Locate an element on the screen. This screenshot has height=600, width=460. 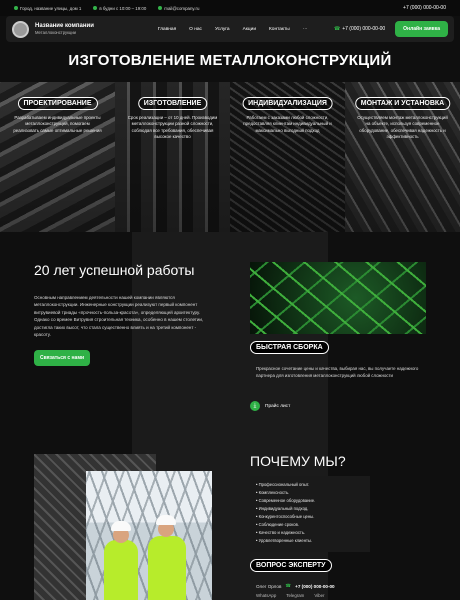
telegram-link: Telegram is located at coordinates (295, 595).